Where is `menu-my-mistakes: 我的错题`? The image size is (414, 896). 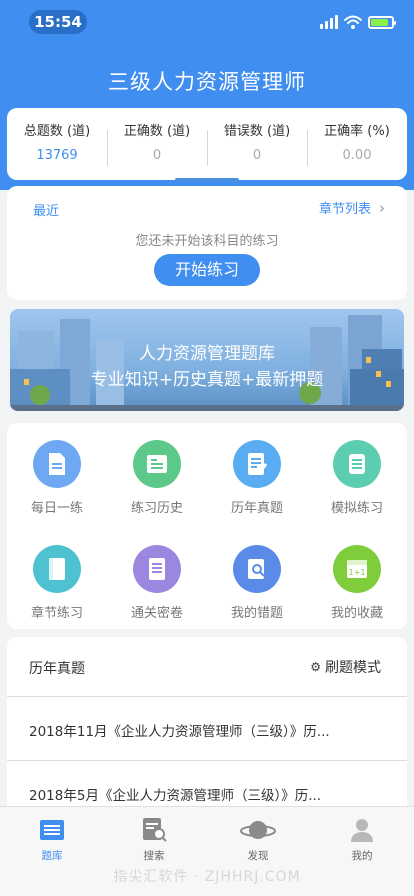
menu-my-mistakes: 我的错题 is located at coordinates (257, 583).